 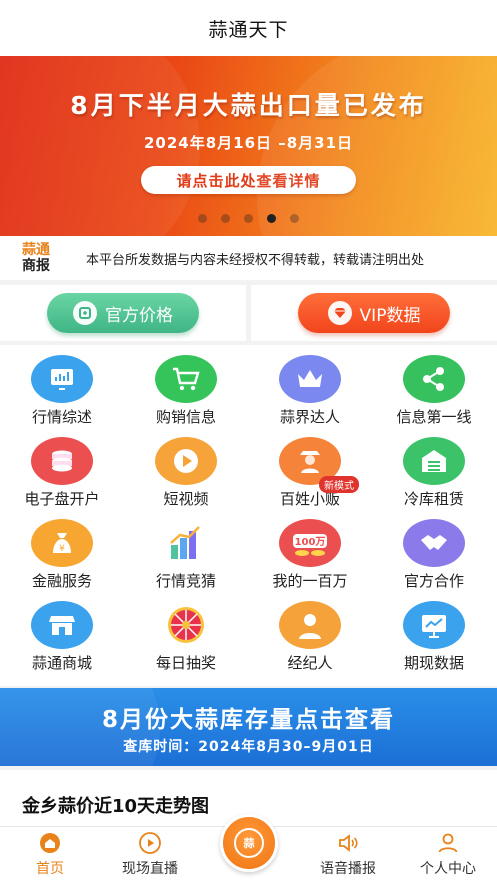 I want to click on feature-tile: 官方合作, so click(x=434, y=550).